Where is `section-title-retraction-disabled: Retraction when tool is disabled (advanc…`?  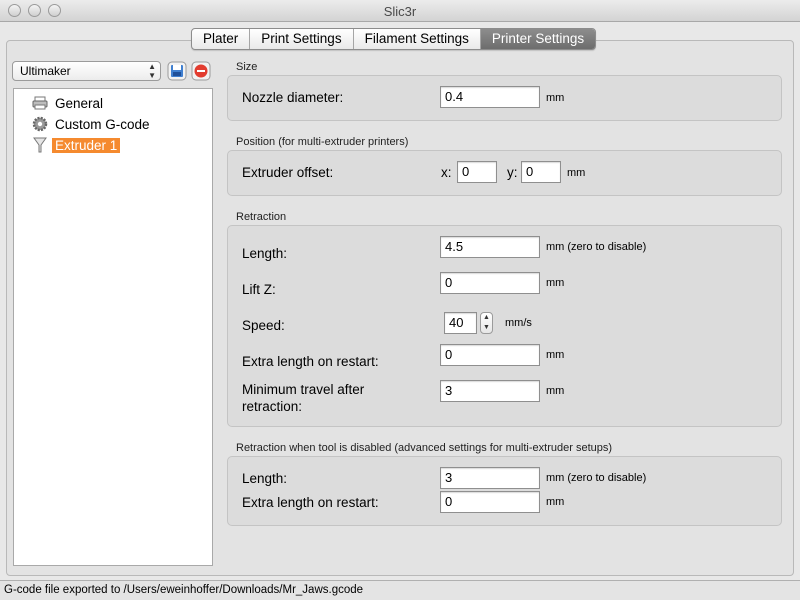
section-title-retraction-disabled: Retraction when tool is disabled (advanc… is located at coordinates (424, 448).